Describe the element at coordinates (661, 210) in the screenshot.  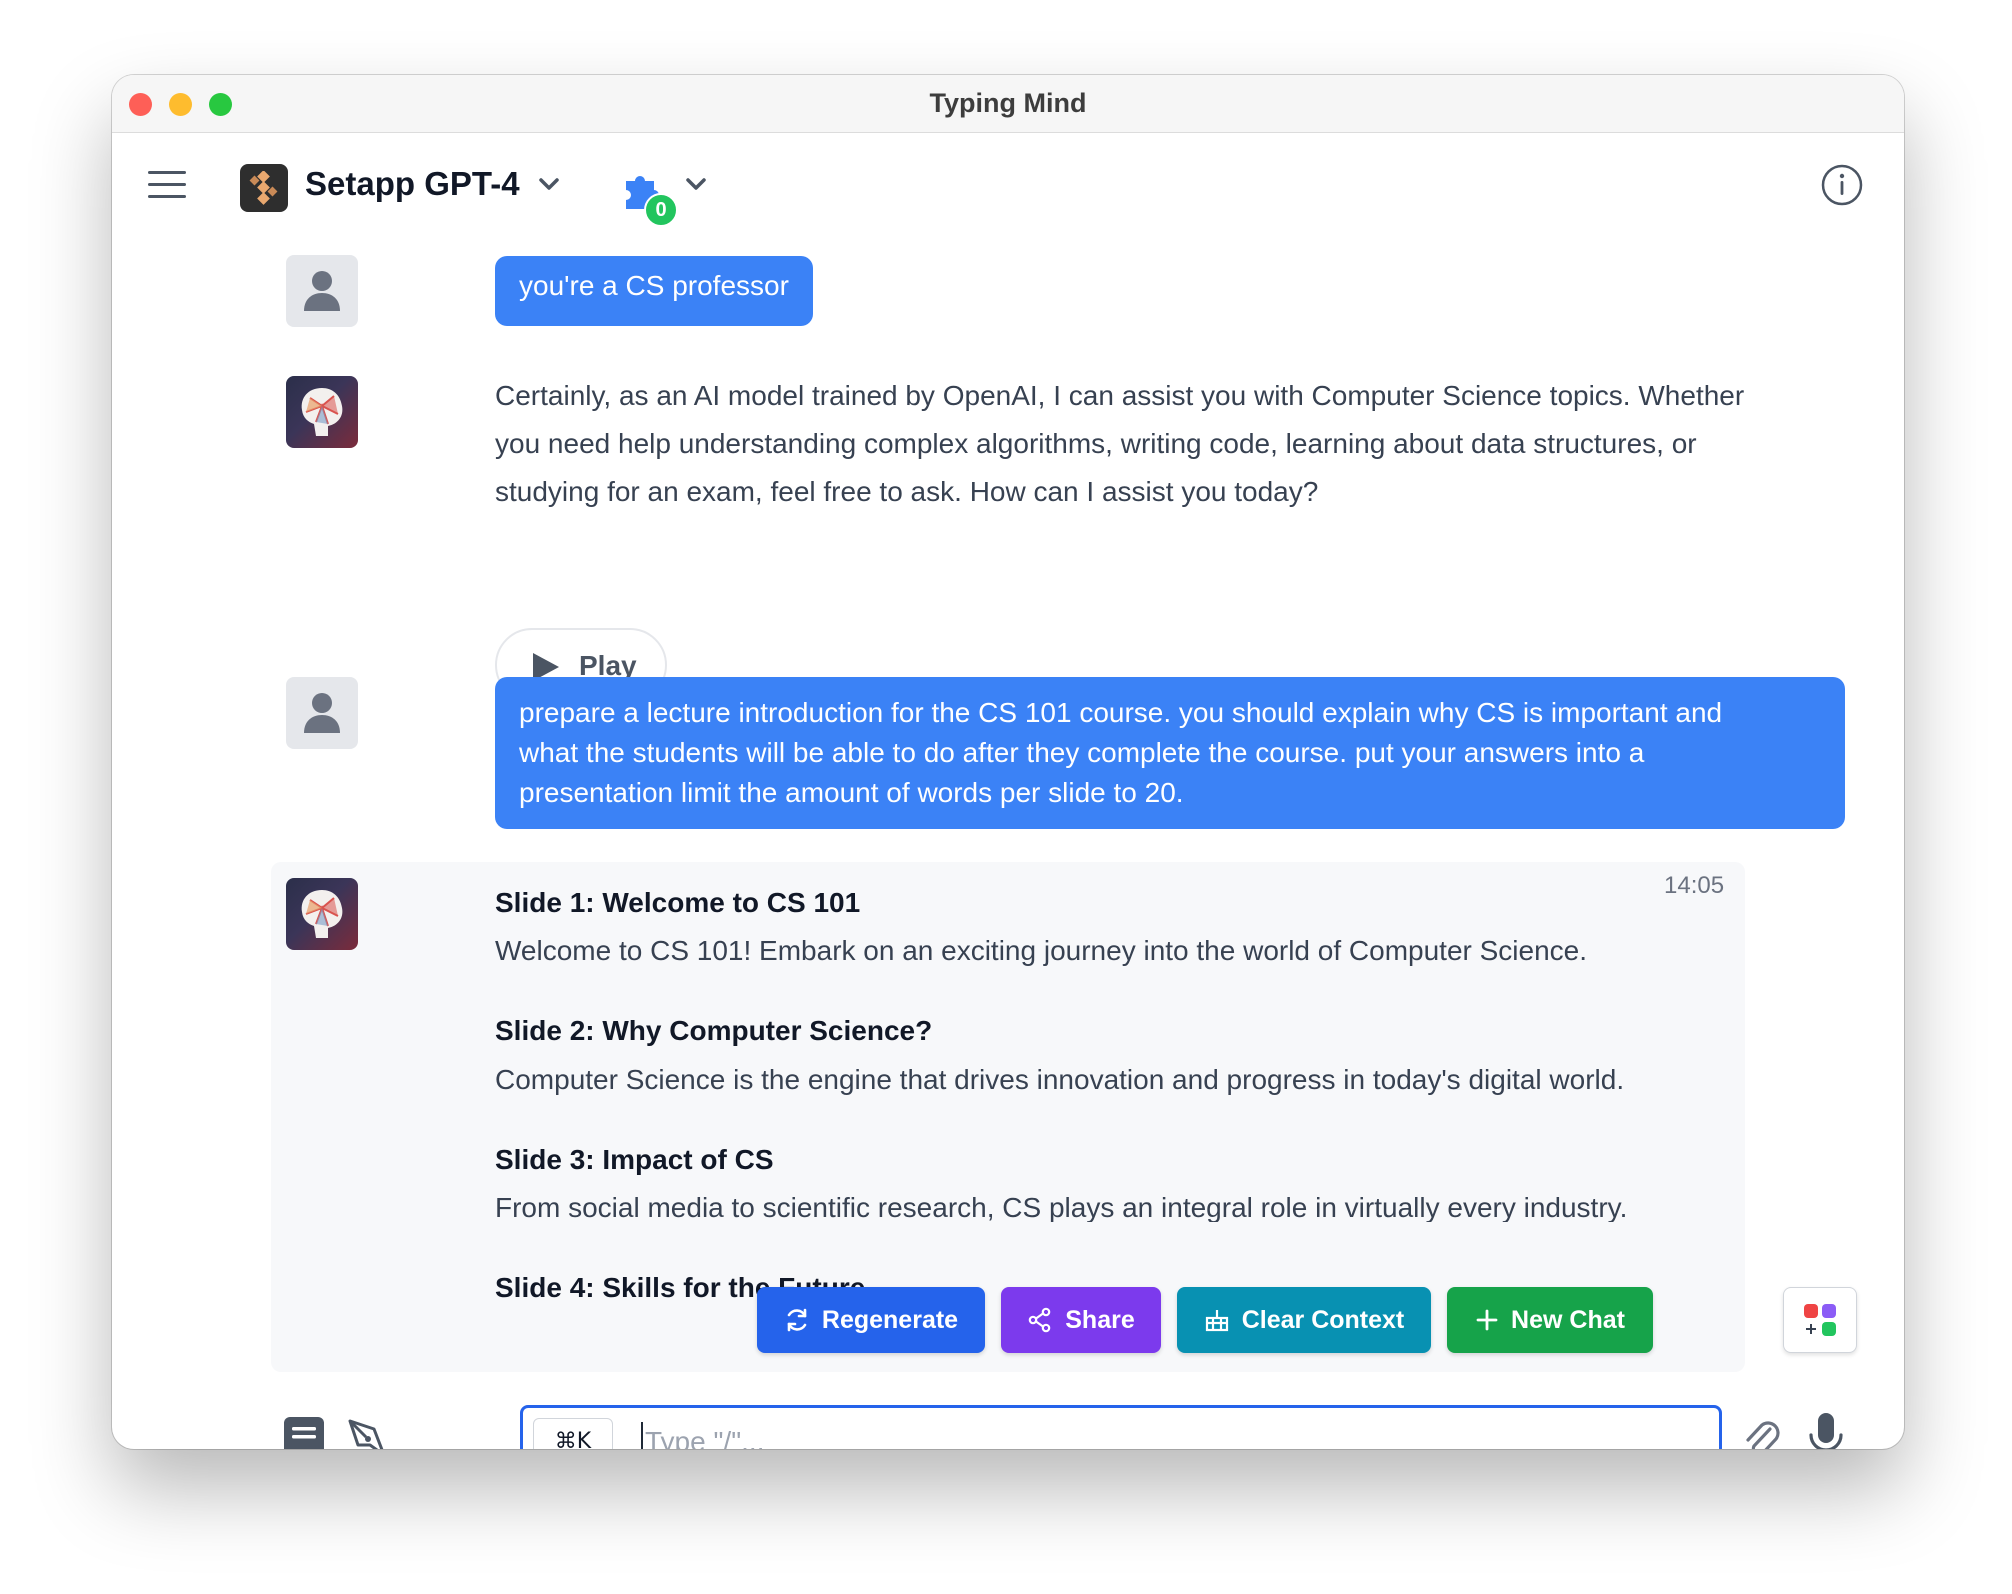
I see `plugin-count-badge: 0` at that location.